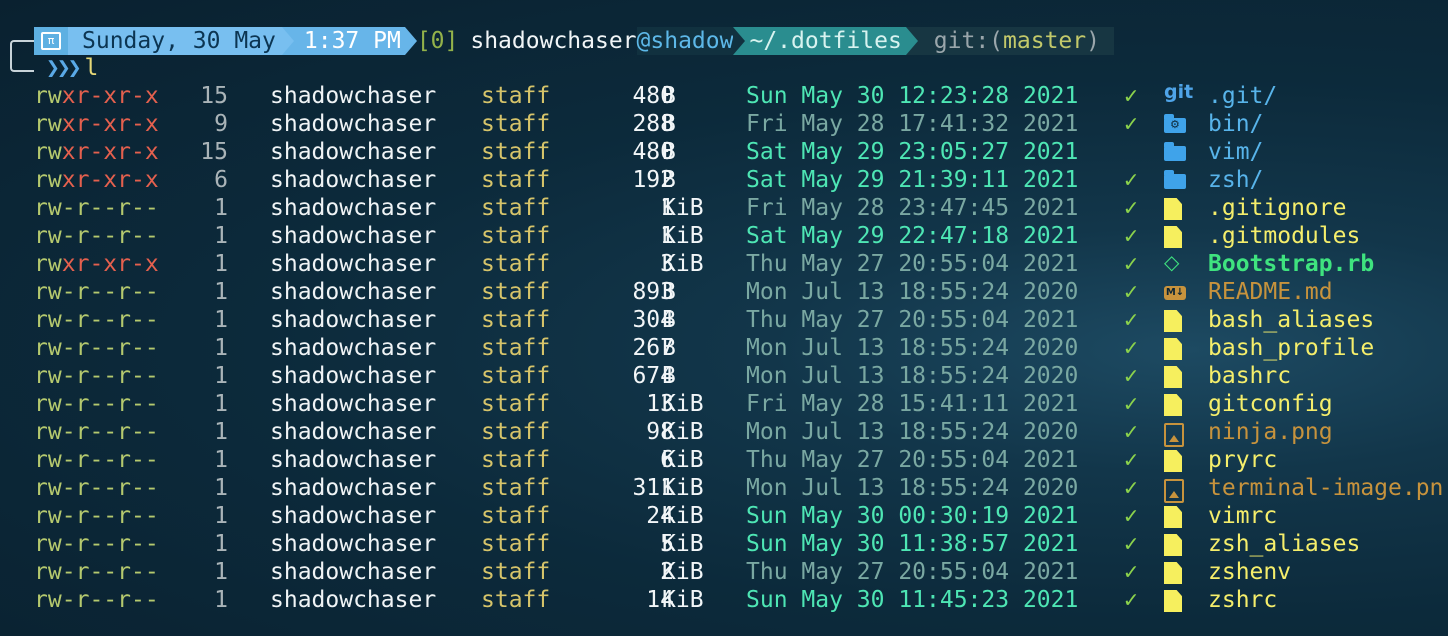 This screenshot has height=636, width=1448. I want to click on prompt-host: @shadow, so click(685, 41).